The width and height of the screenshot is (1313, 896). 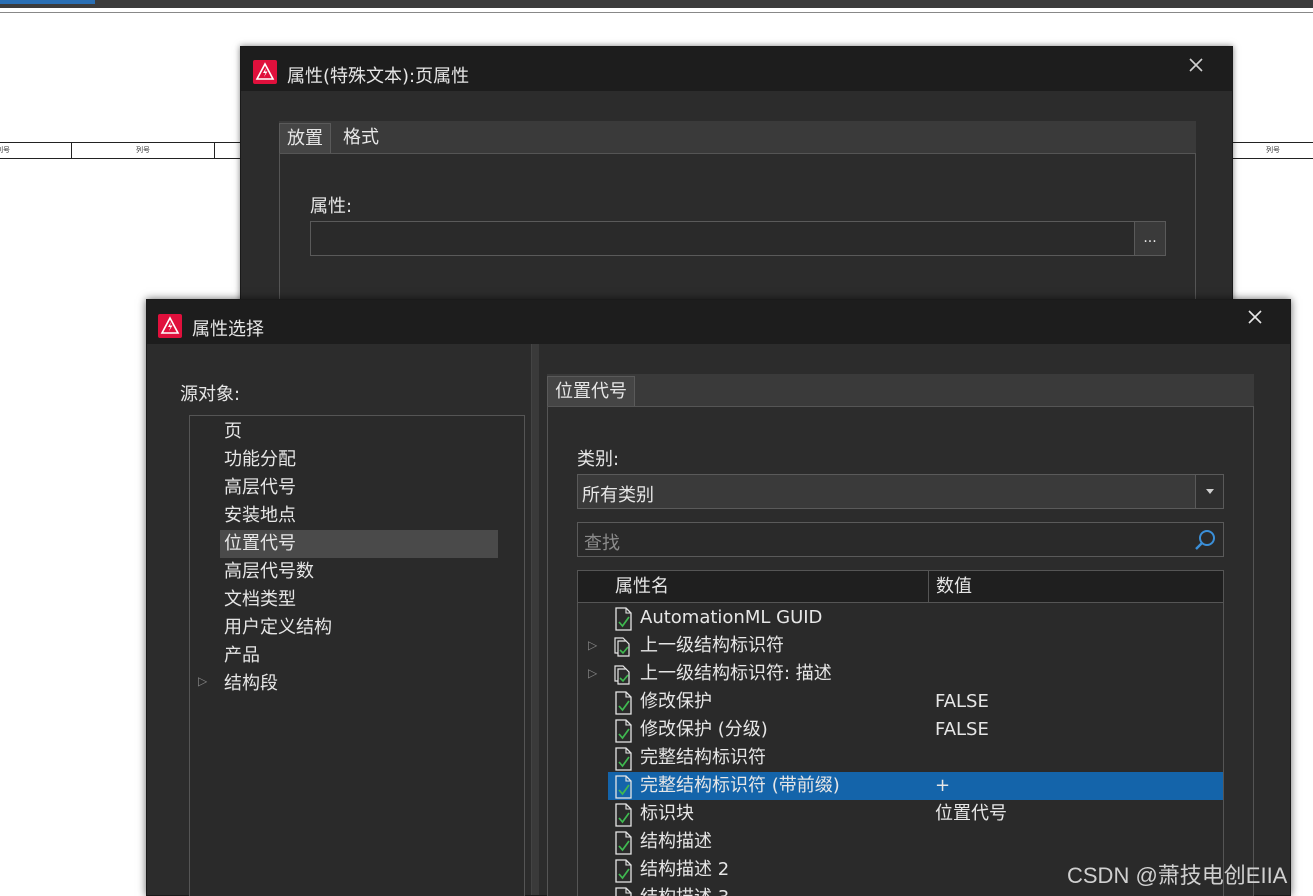 I want to click on property-value: +, so click(x=943, y=785).